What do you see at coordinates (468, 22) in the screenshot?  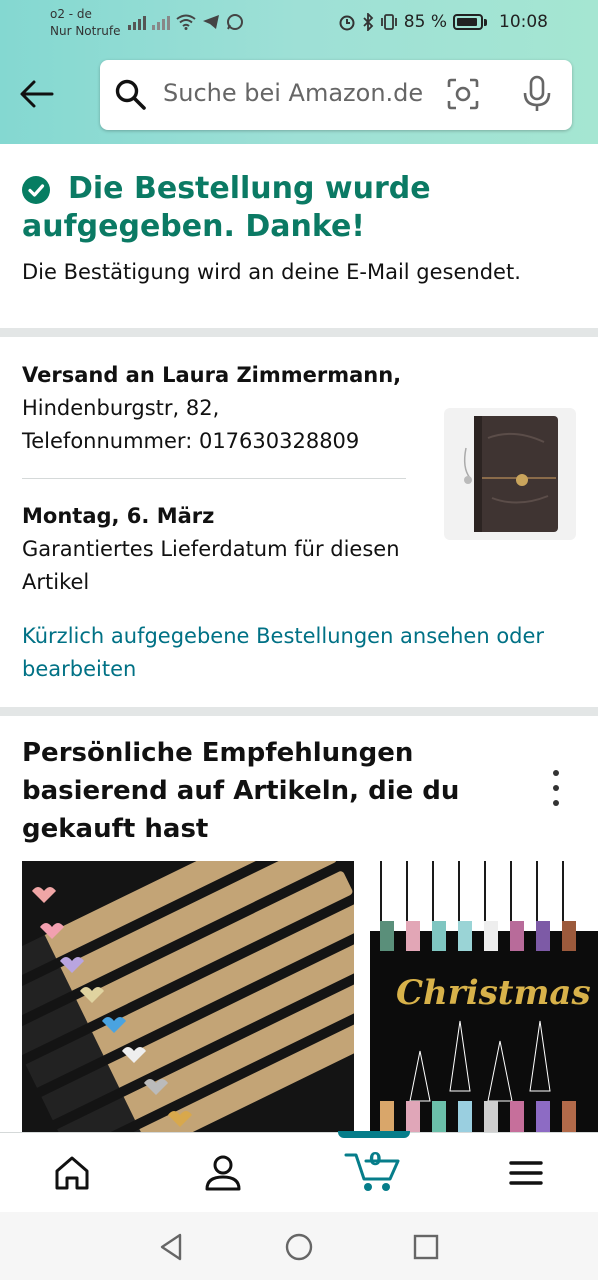 I see `battery-icon` at bounding box center [468, 22].